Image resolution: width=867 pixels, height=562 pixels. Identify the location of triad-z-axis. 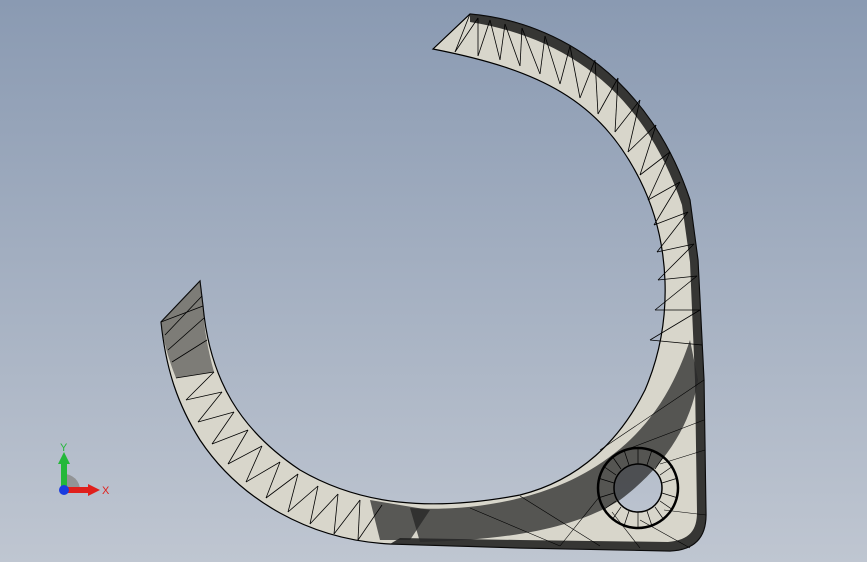
(64, 490).